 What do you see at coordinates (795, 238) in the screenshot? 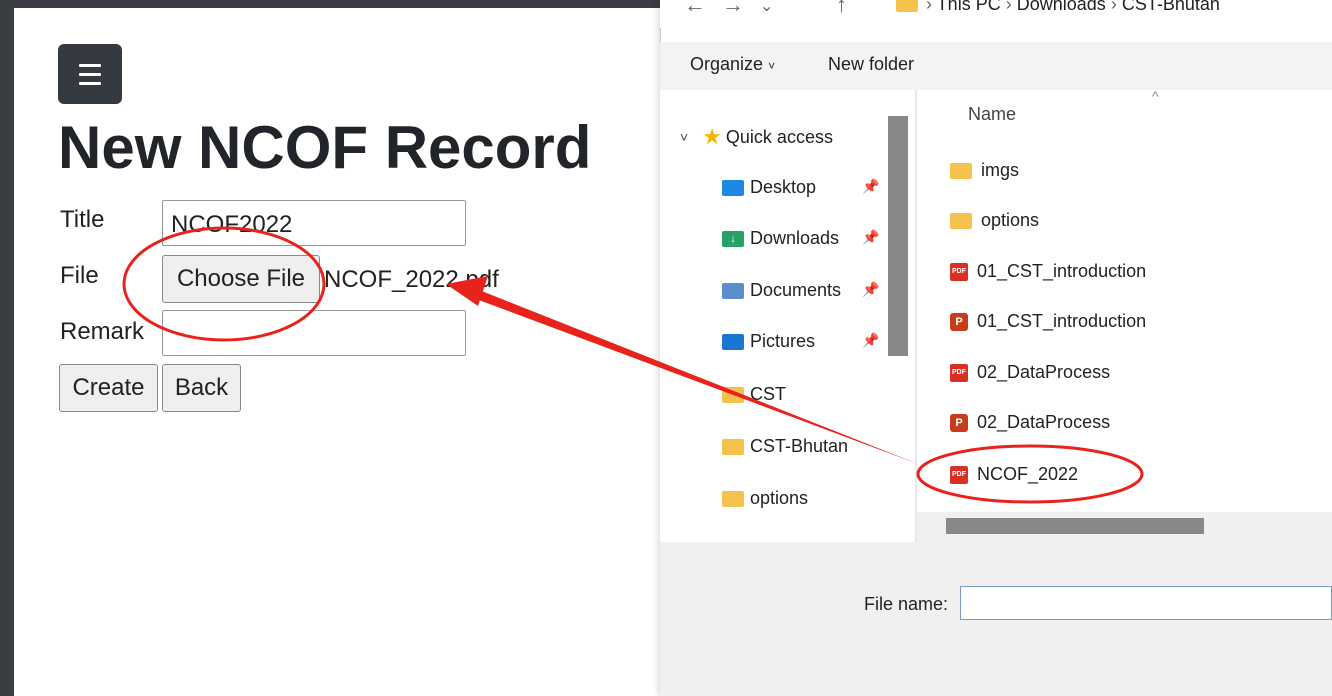
I see `nav-label: Downloads` at bounding box center [795, 238].